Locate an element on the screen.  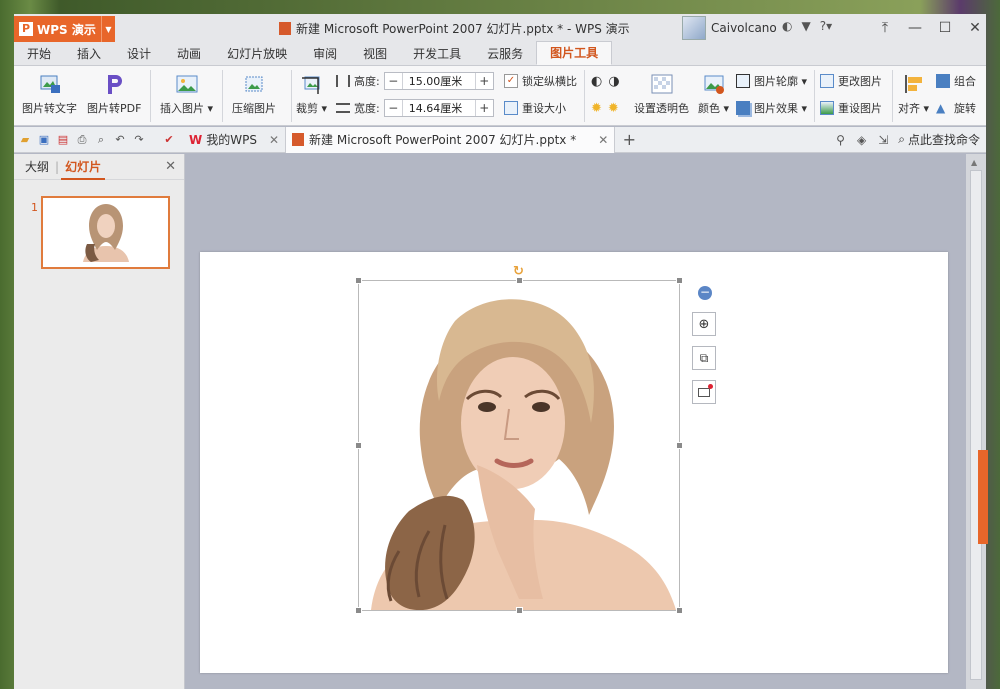
contrast-icon: ◐ is located at coordinates (596, 81).